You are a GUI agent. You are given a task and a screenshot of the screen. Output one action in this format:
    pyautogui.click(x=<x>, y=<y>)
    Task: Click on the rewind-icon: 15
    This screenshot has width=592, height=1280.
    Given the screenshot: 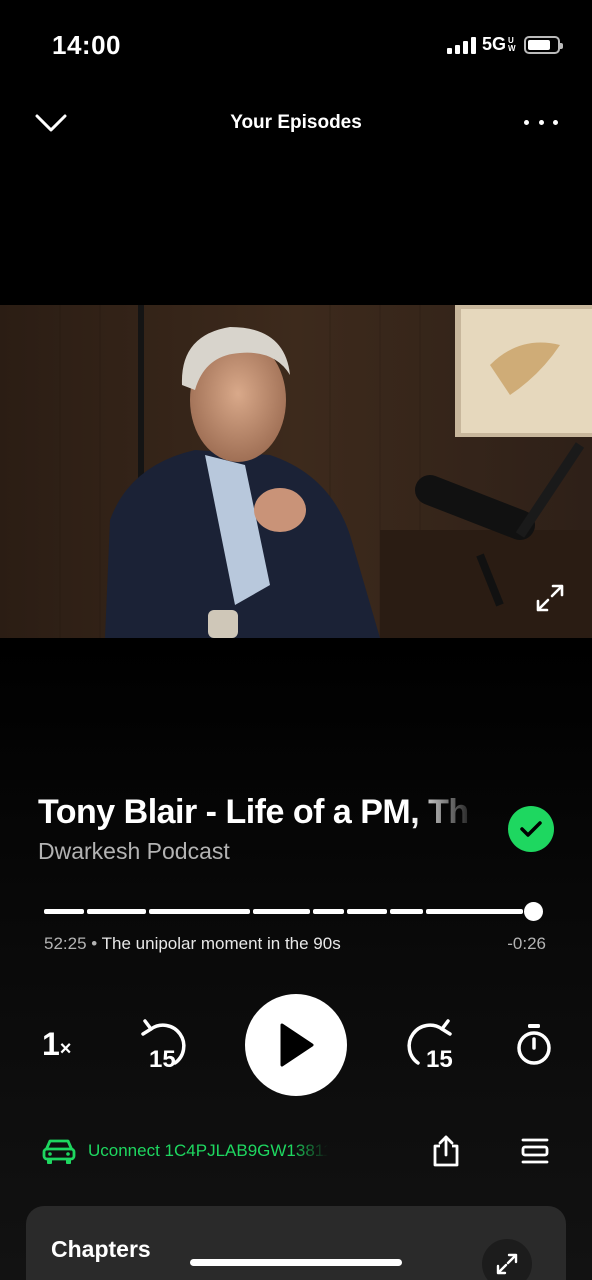 What is the action you would take?
    pyautogui.click(x=163, y=1046)
    